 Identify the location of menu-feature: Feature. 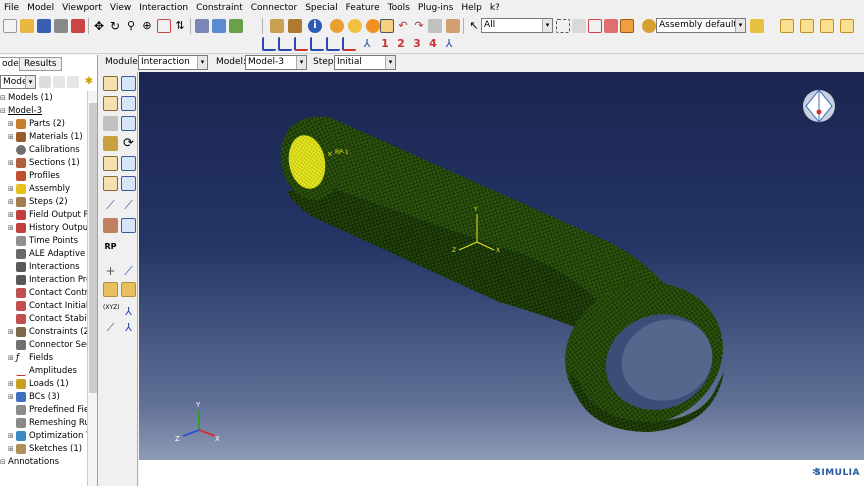
(363, 8).